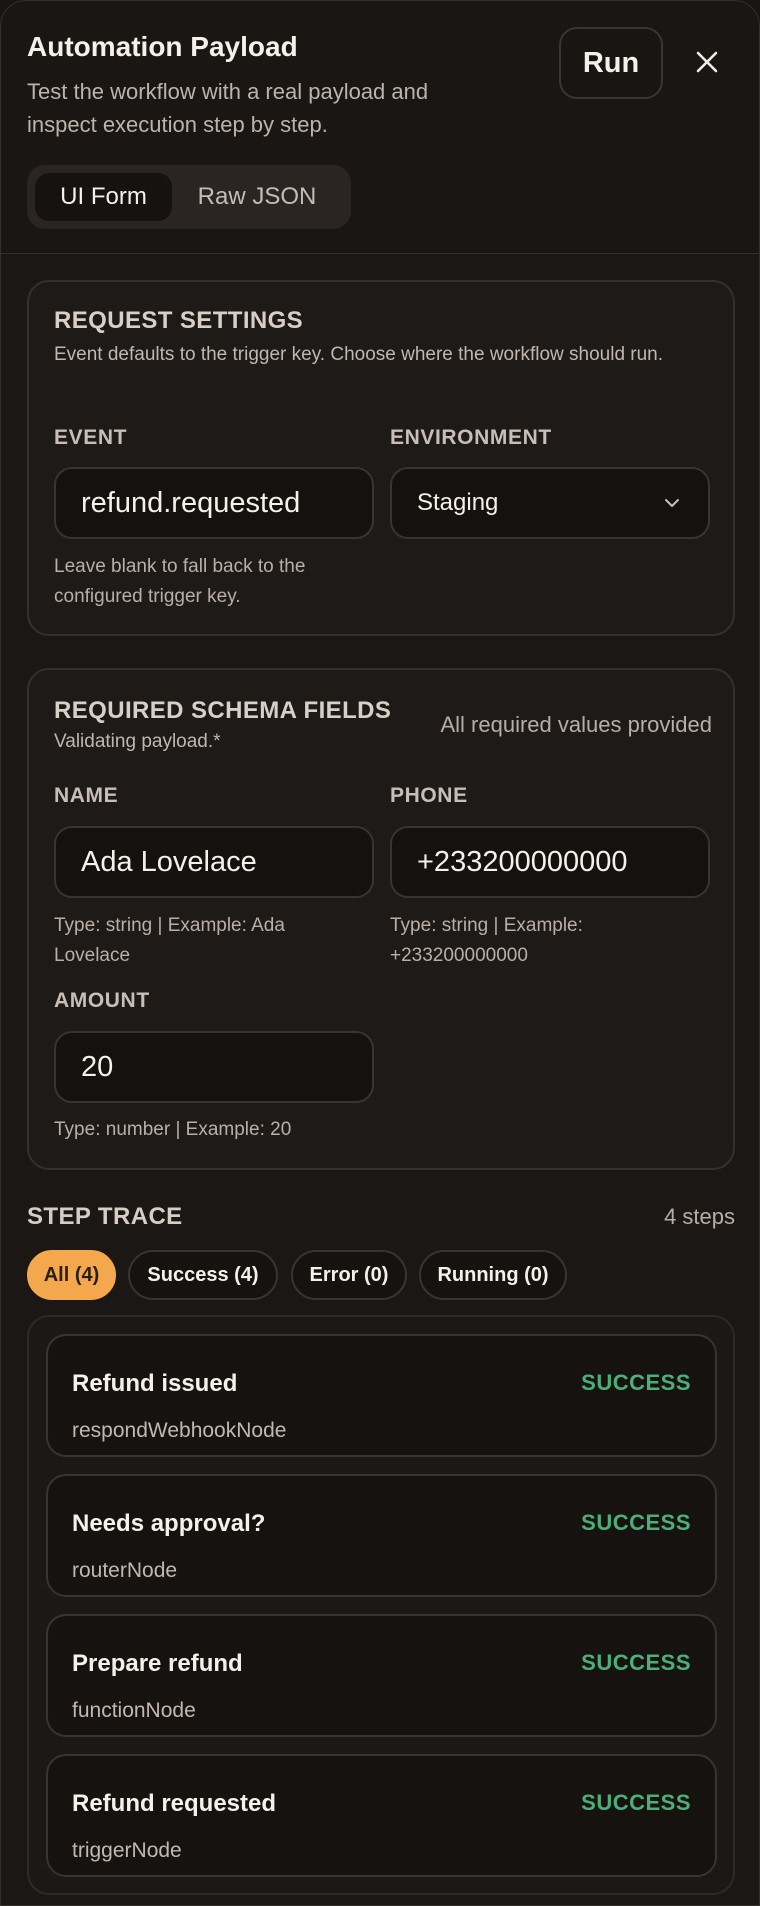  I want to click on amount-hint: Type: number | Example: 20, so click(173, 1129).